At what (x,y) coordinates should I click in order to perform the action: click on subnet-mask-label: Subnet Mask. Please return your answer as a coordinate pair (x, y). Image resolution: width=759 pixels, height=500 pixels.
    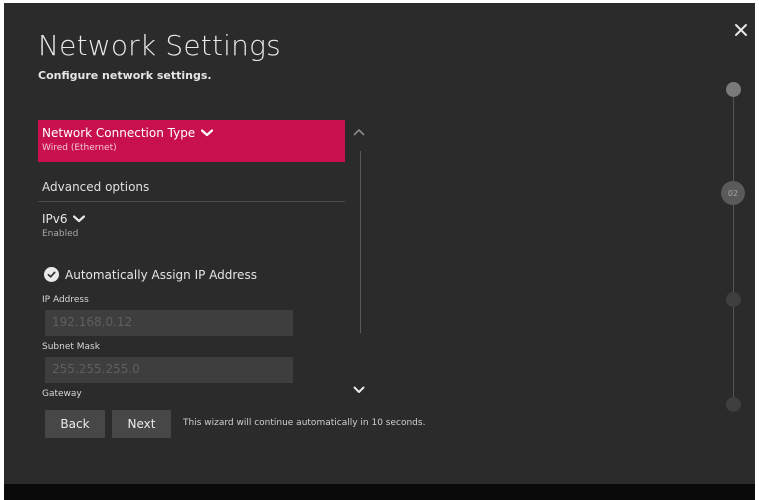
    Looking at the image, I should click on (71, 347).